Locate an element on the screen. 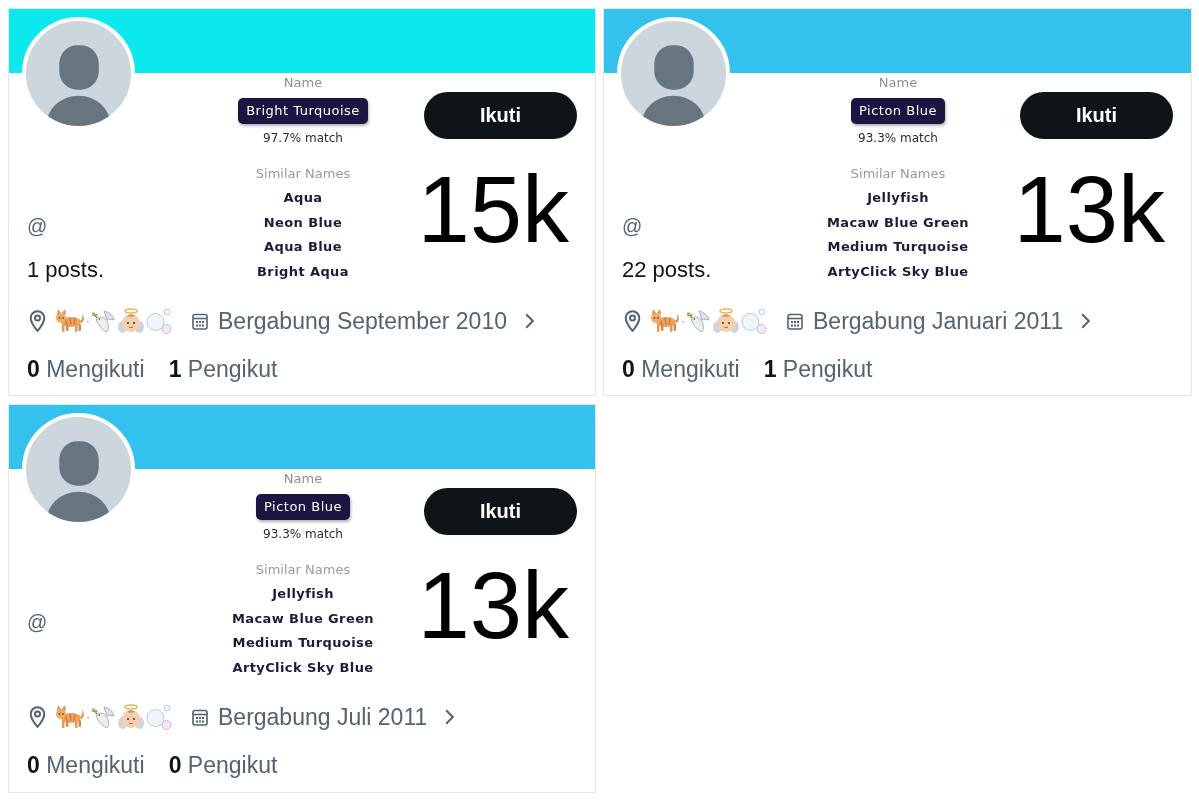 The height and width of the screenshot is (800, 1199). match-percentage: 97.7% match is located at coordinates (303, 138).